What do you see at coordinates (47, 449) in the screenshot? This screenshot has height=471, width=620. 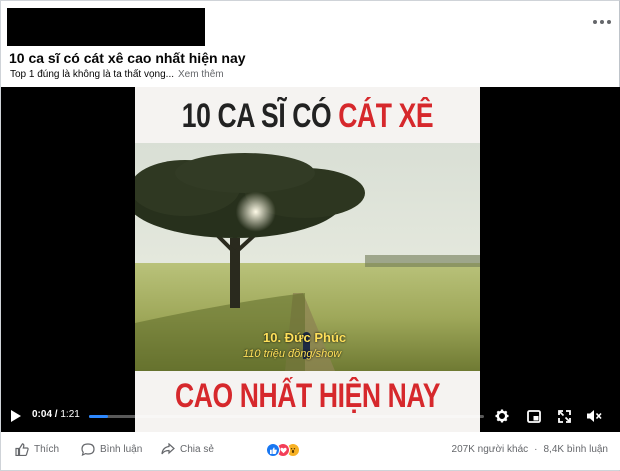 I see `like-label: Thích` at bounding box center [47, 449].